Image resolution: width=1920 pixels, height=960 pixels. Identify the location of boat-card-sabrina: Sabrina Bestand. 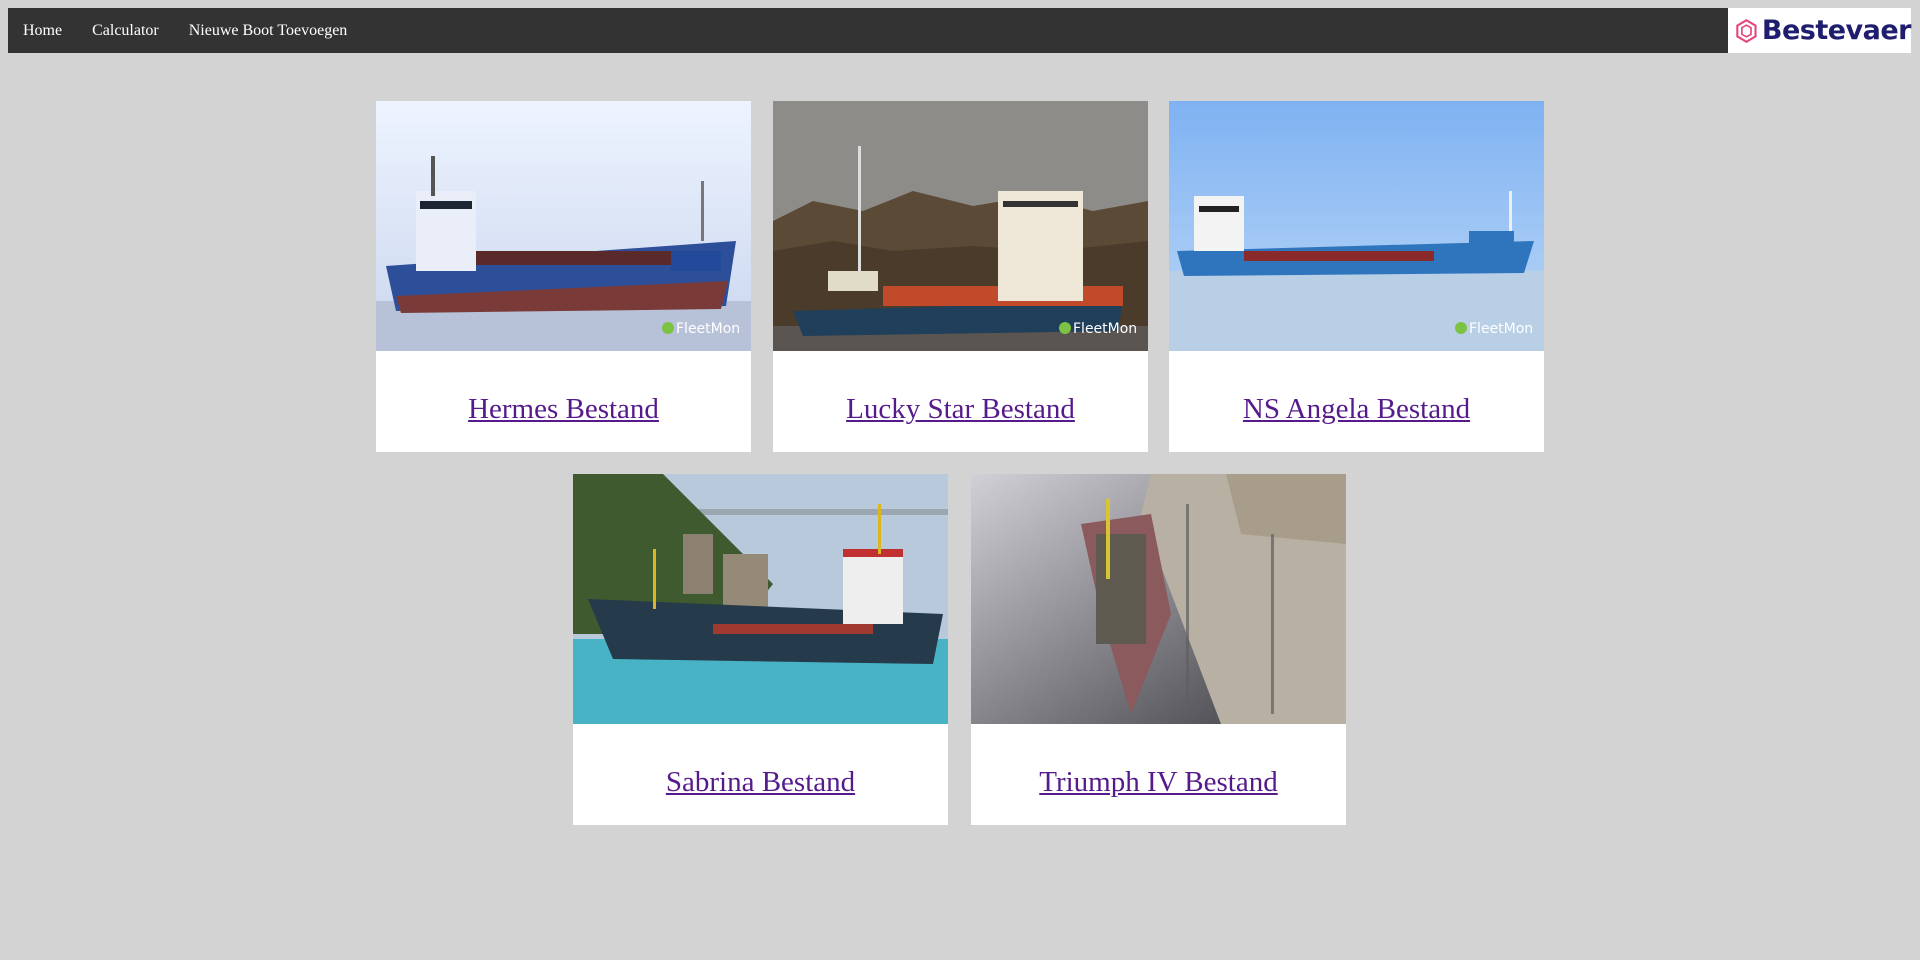
(760, 649).